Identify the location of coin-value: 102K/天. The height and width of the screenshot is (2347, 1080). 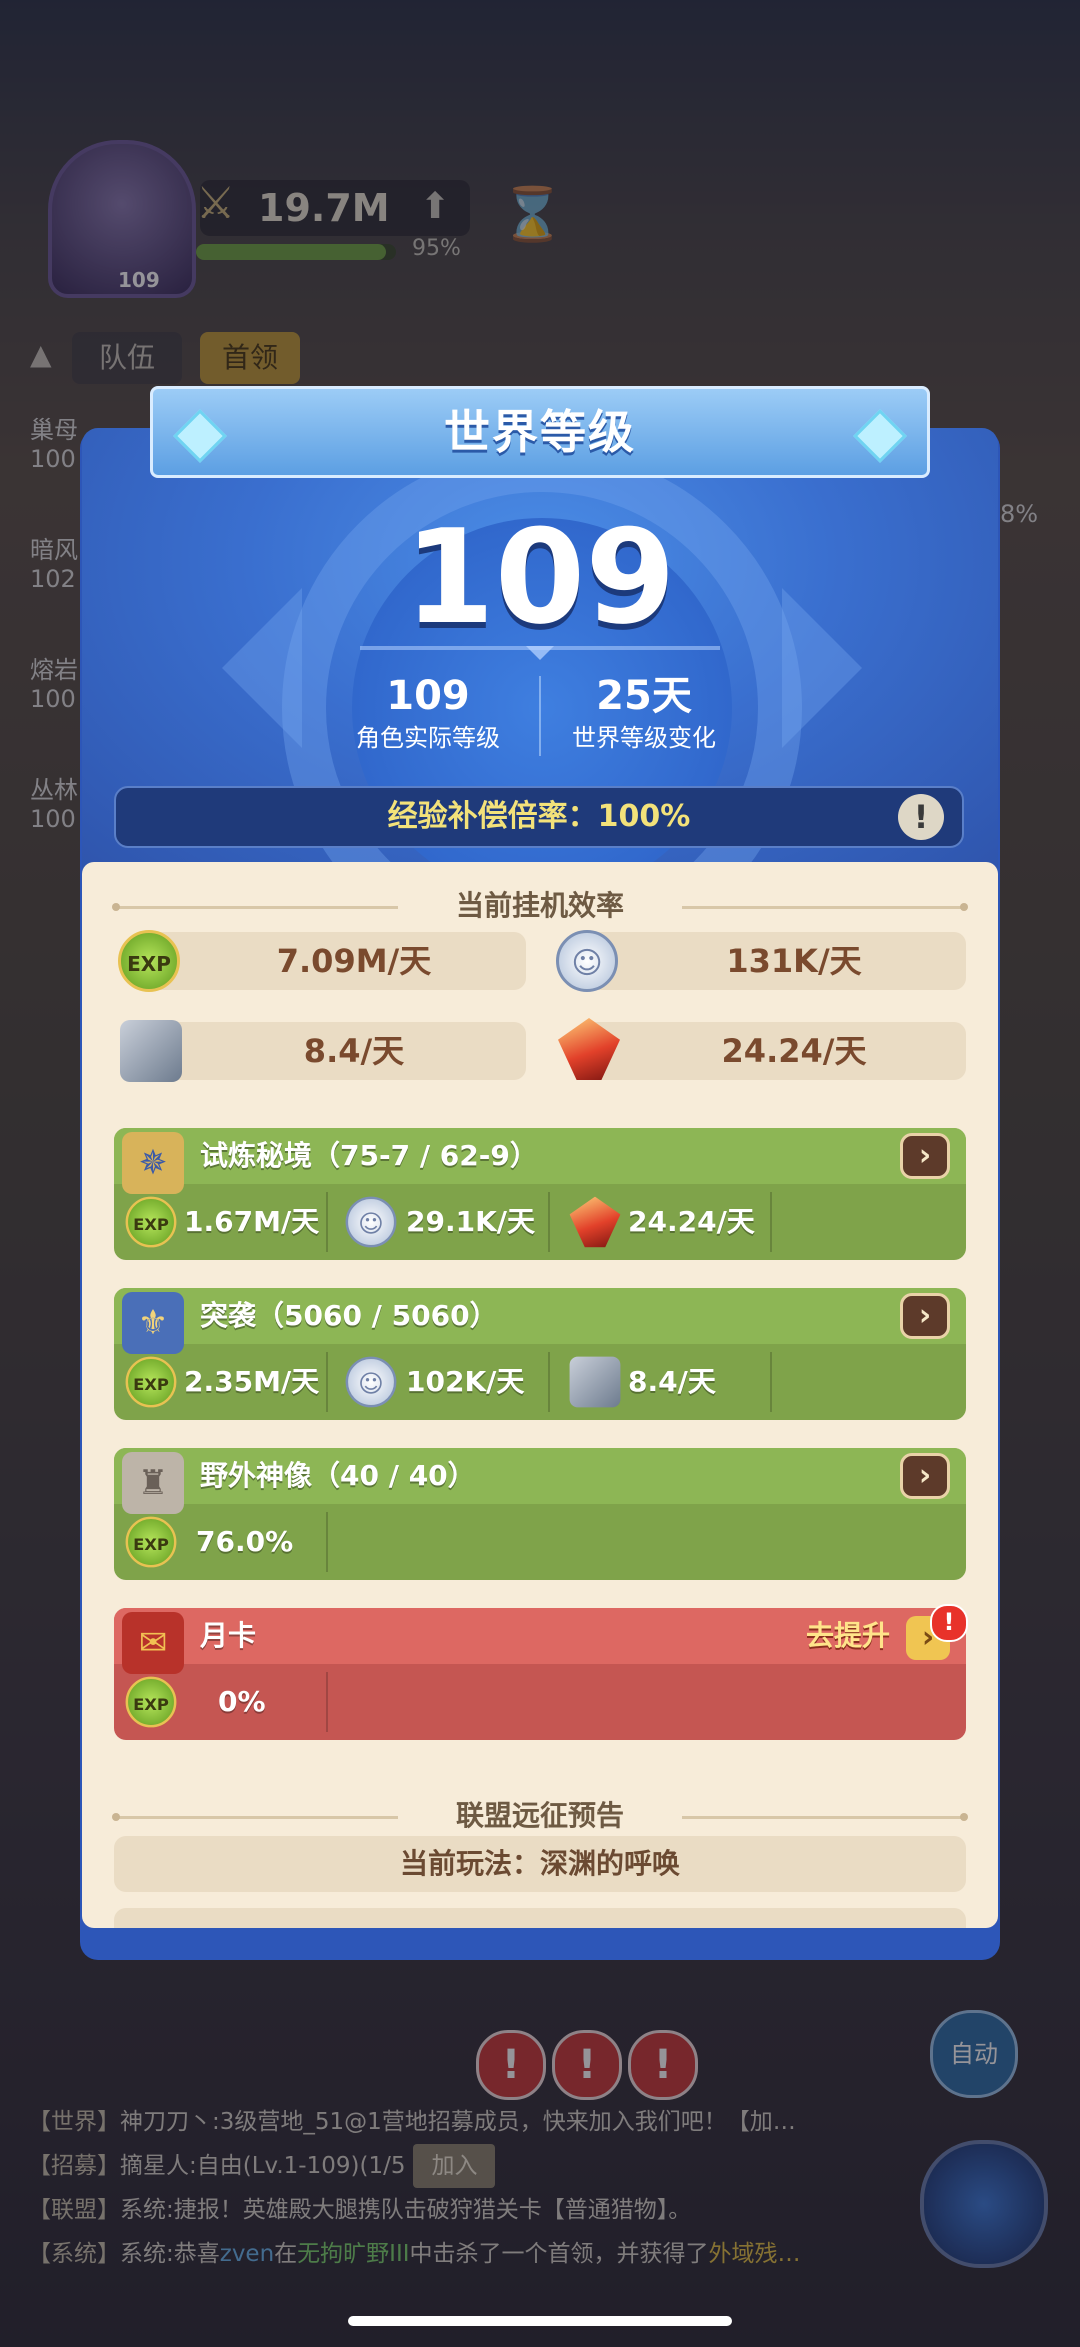
(465, 1381).